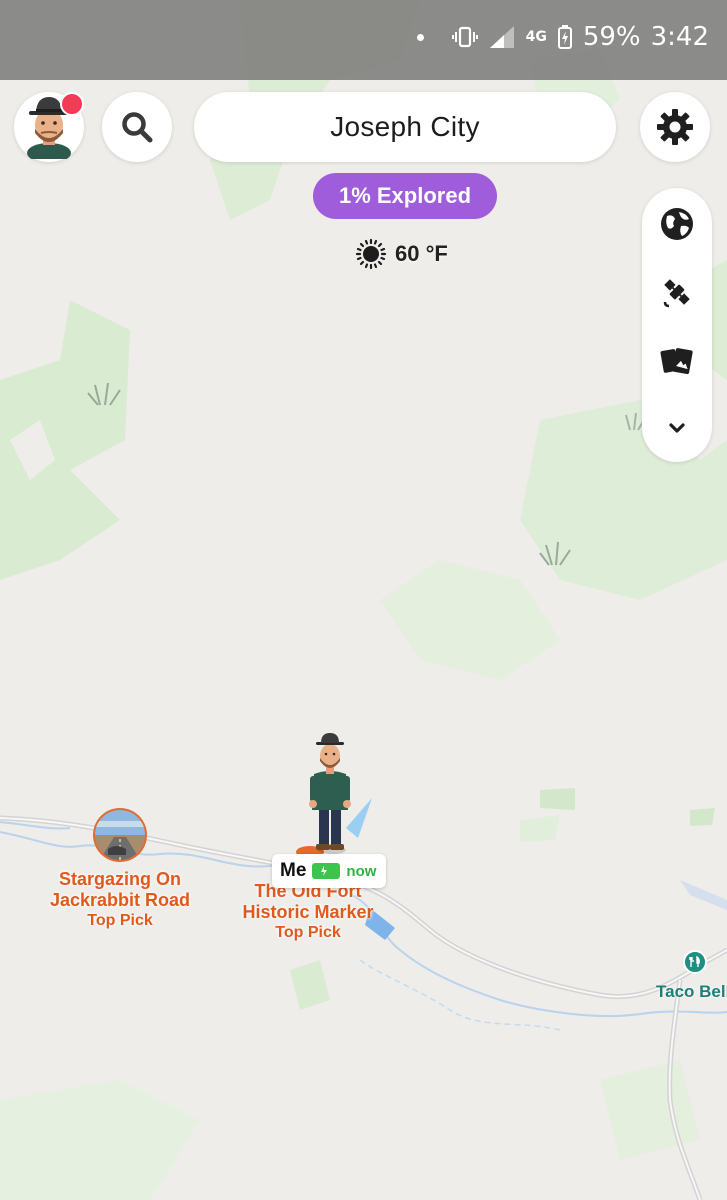  I want to click on network-type: 4G, so click(536, 37).